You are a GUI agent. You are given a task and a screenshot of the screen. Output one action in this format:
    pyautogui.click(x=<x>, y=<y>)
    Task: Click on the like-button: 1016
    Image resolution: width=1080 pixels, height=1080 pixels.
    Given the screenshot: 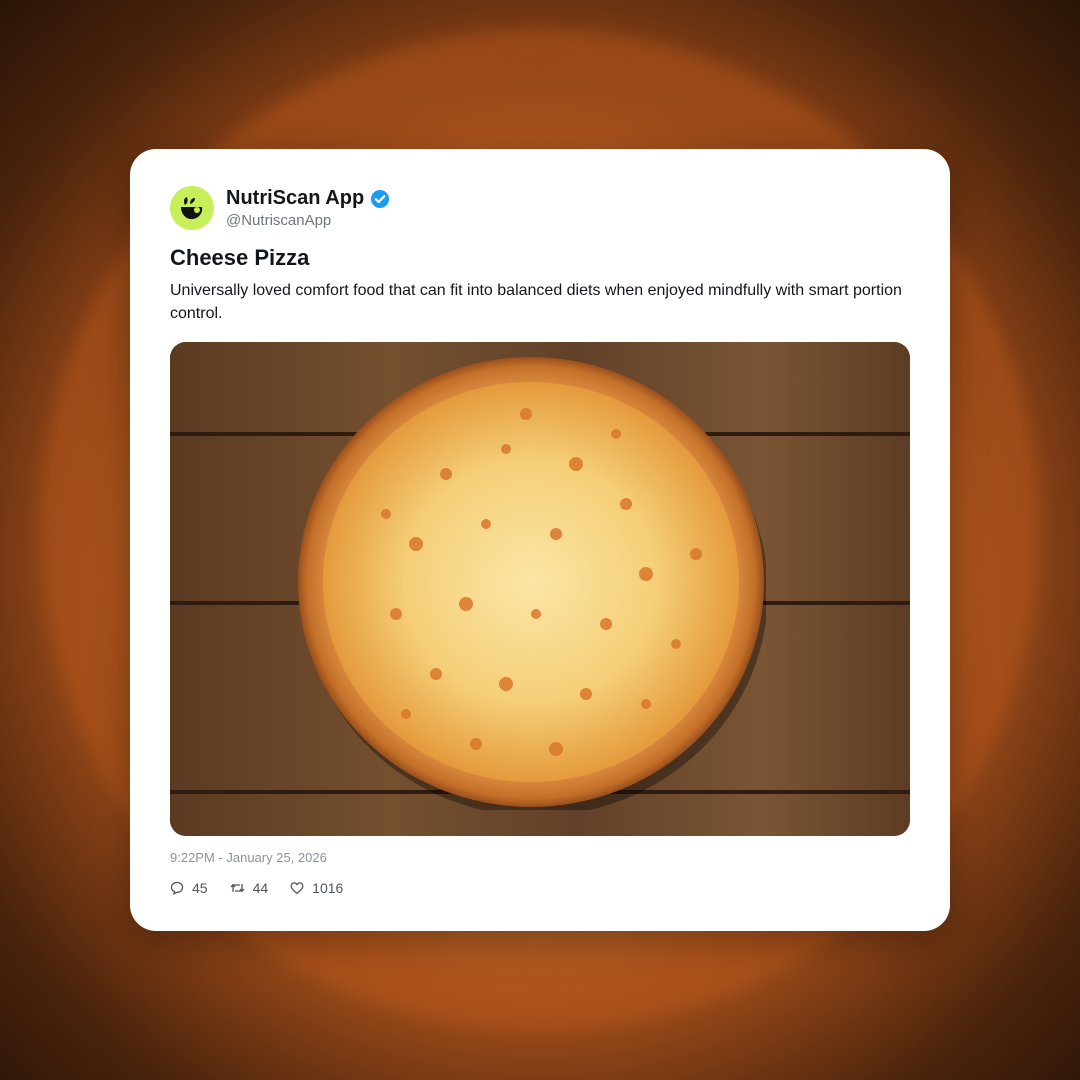 What is the action you would take?
    pyautogui.click(x=316, y=888)
    